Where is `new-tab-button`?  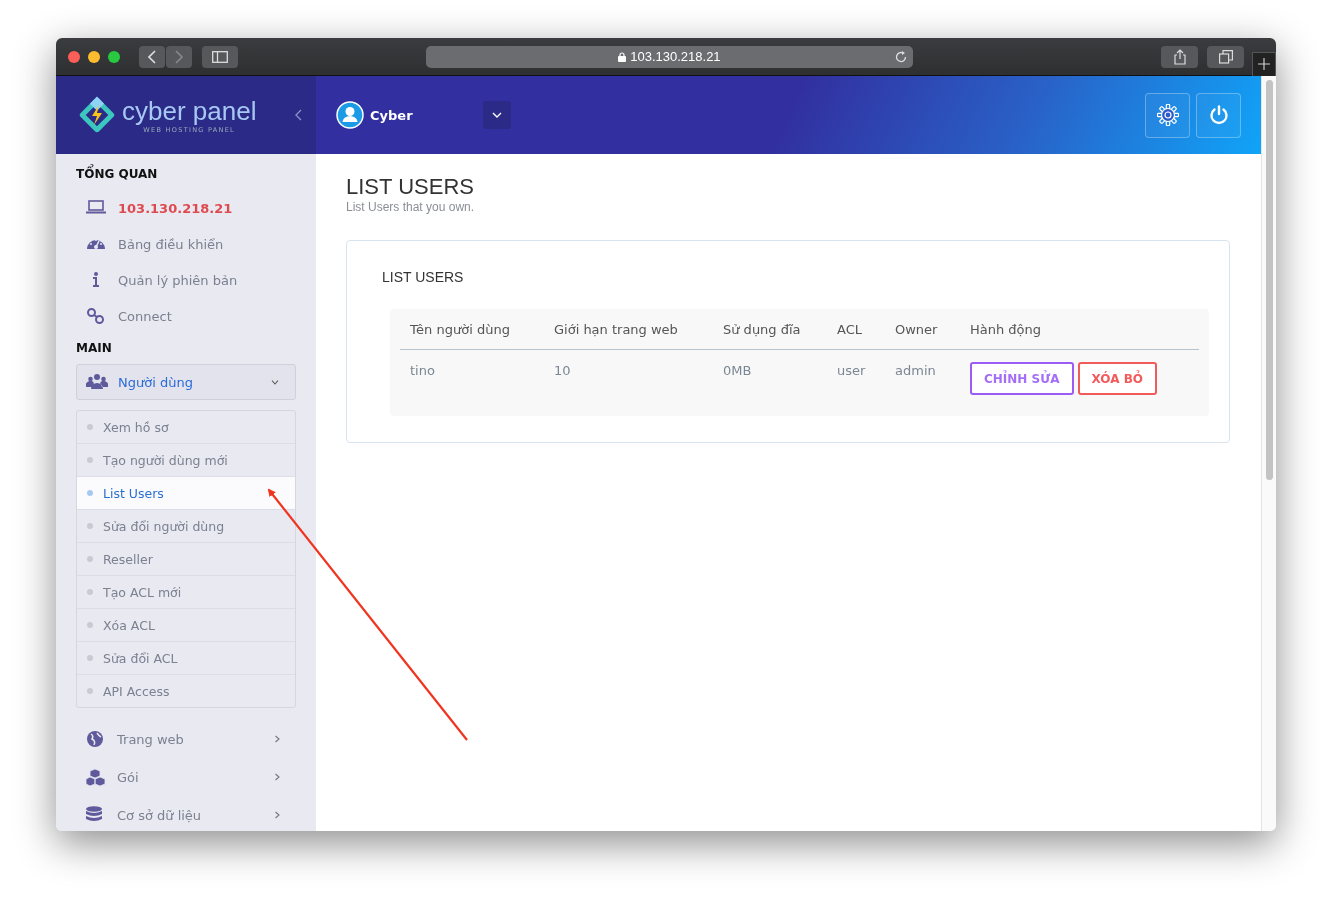 new-tab-button is located at coordinates (1264, 63).